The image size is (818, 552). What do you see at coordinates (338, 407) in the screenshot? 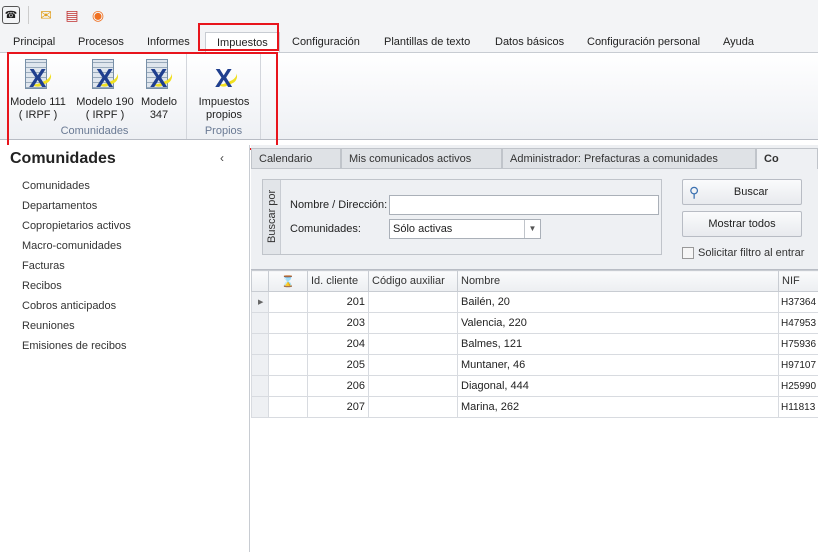
I see `id-cell: 207` at bounding box center [338, 407].